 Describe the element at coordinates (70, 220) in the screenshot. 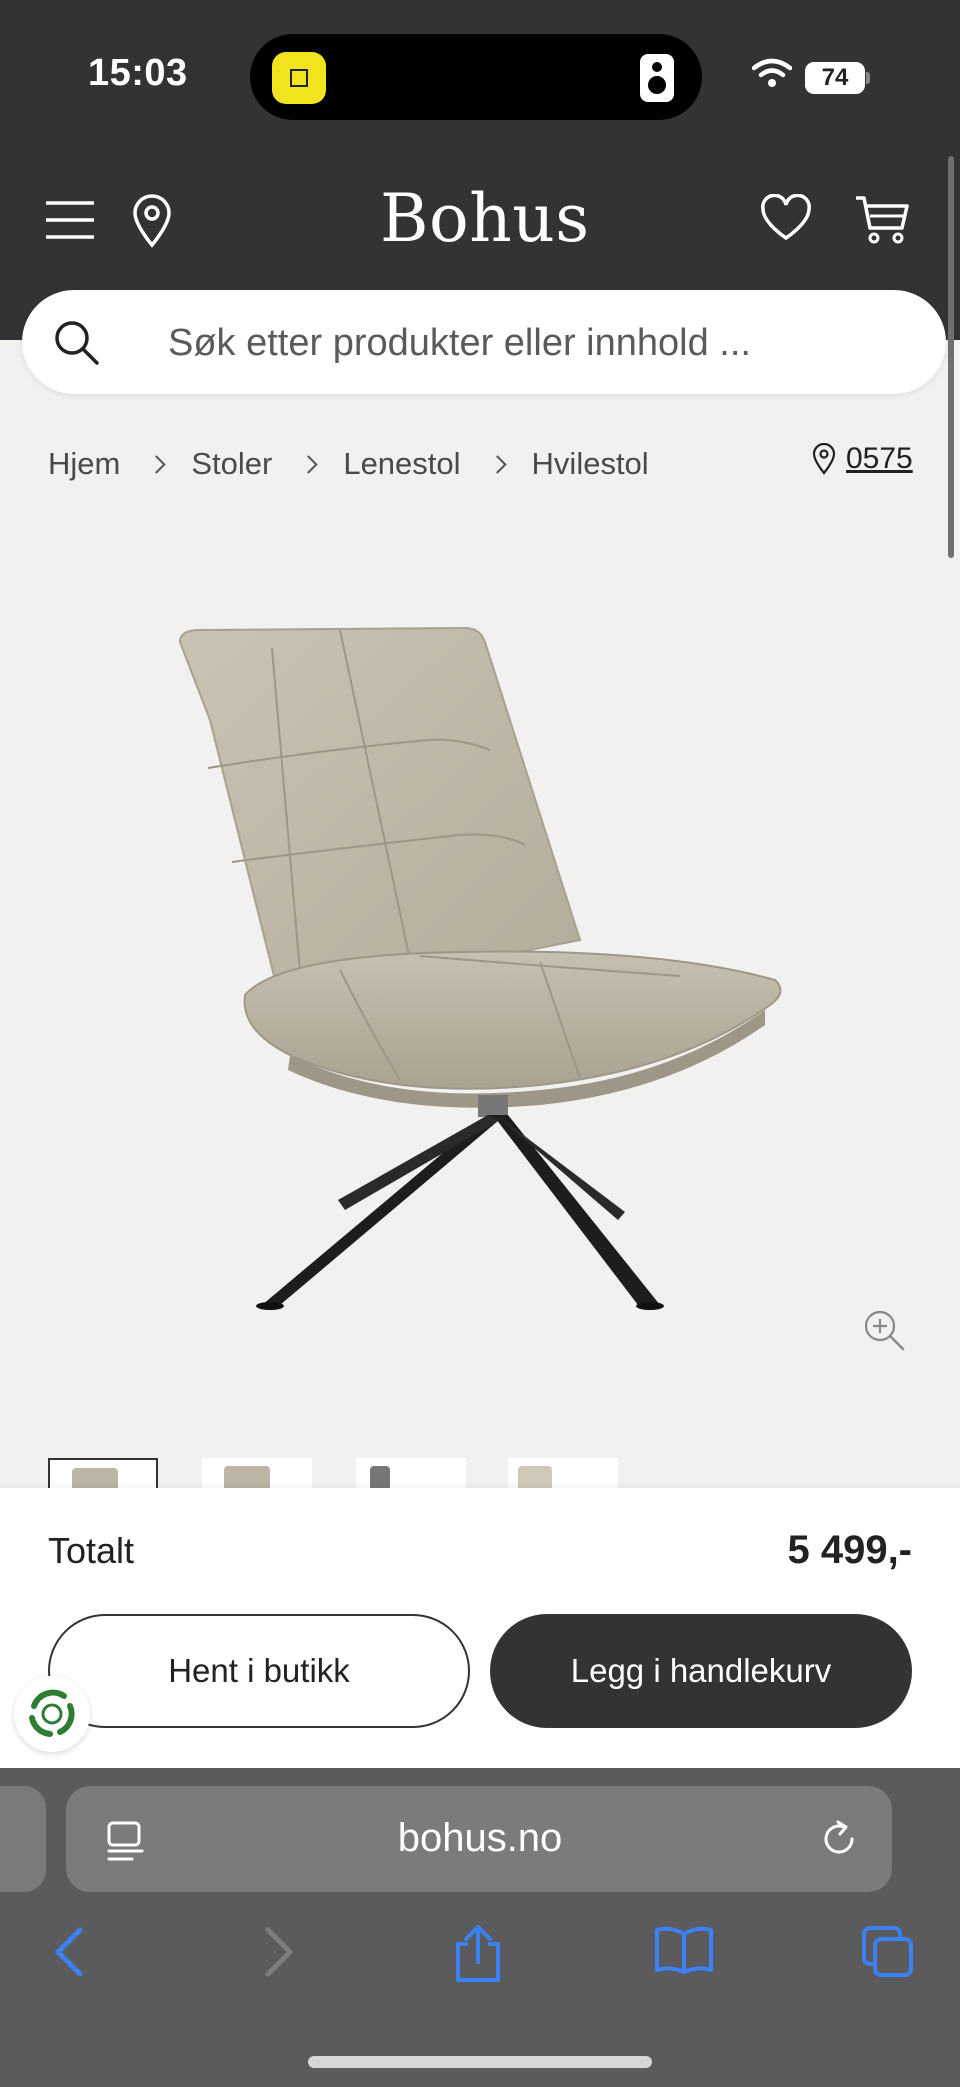

I see `menu-icon` at that location.